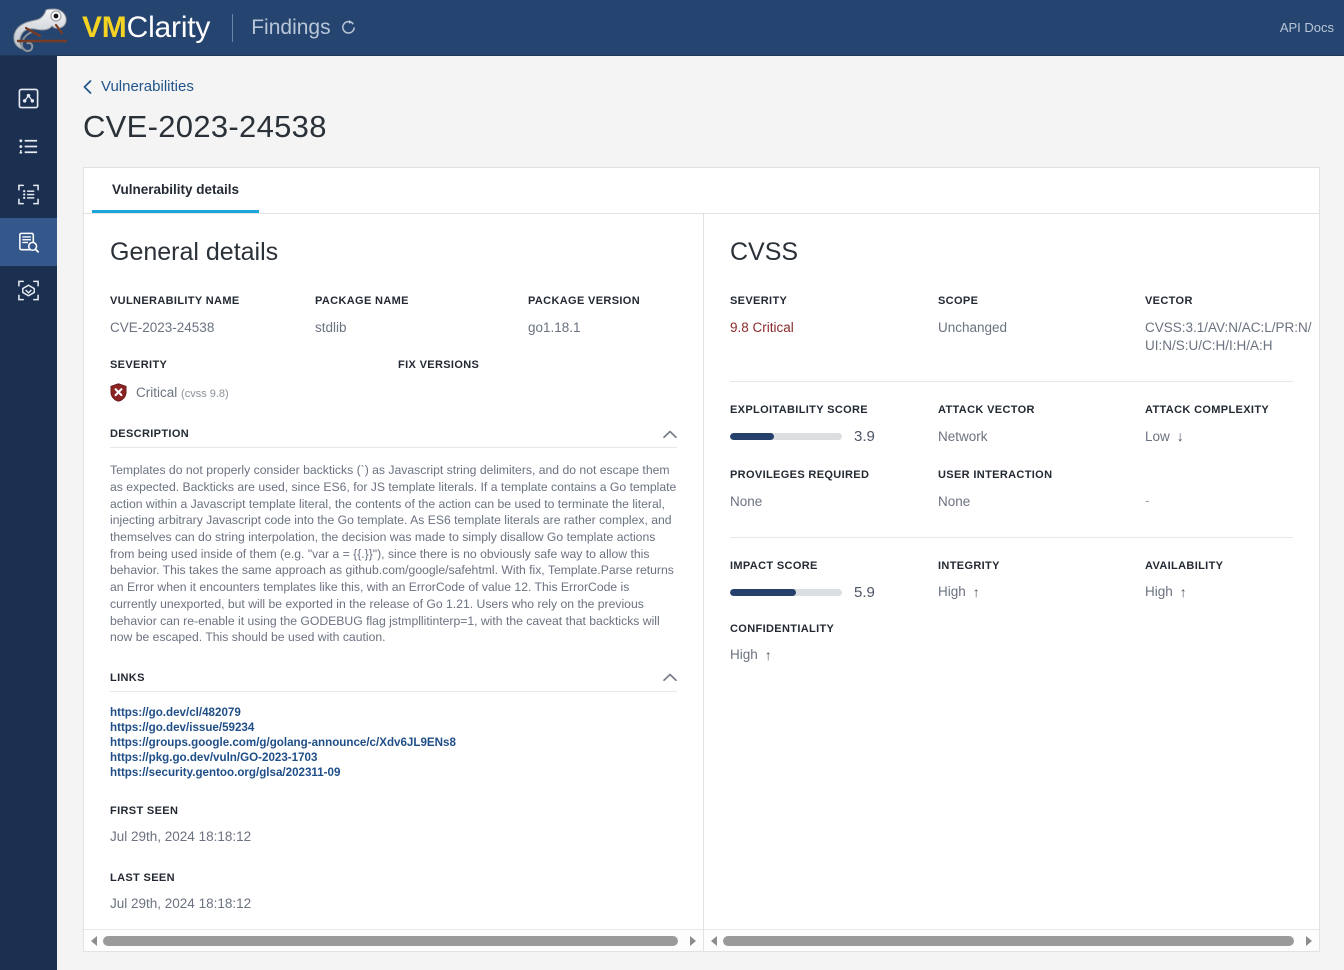  Describe the element at coordinates (800, 474) in the screenshot. I see `metric-label: PROVILEGES REQUIRED` at that location.